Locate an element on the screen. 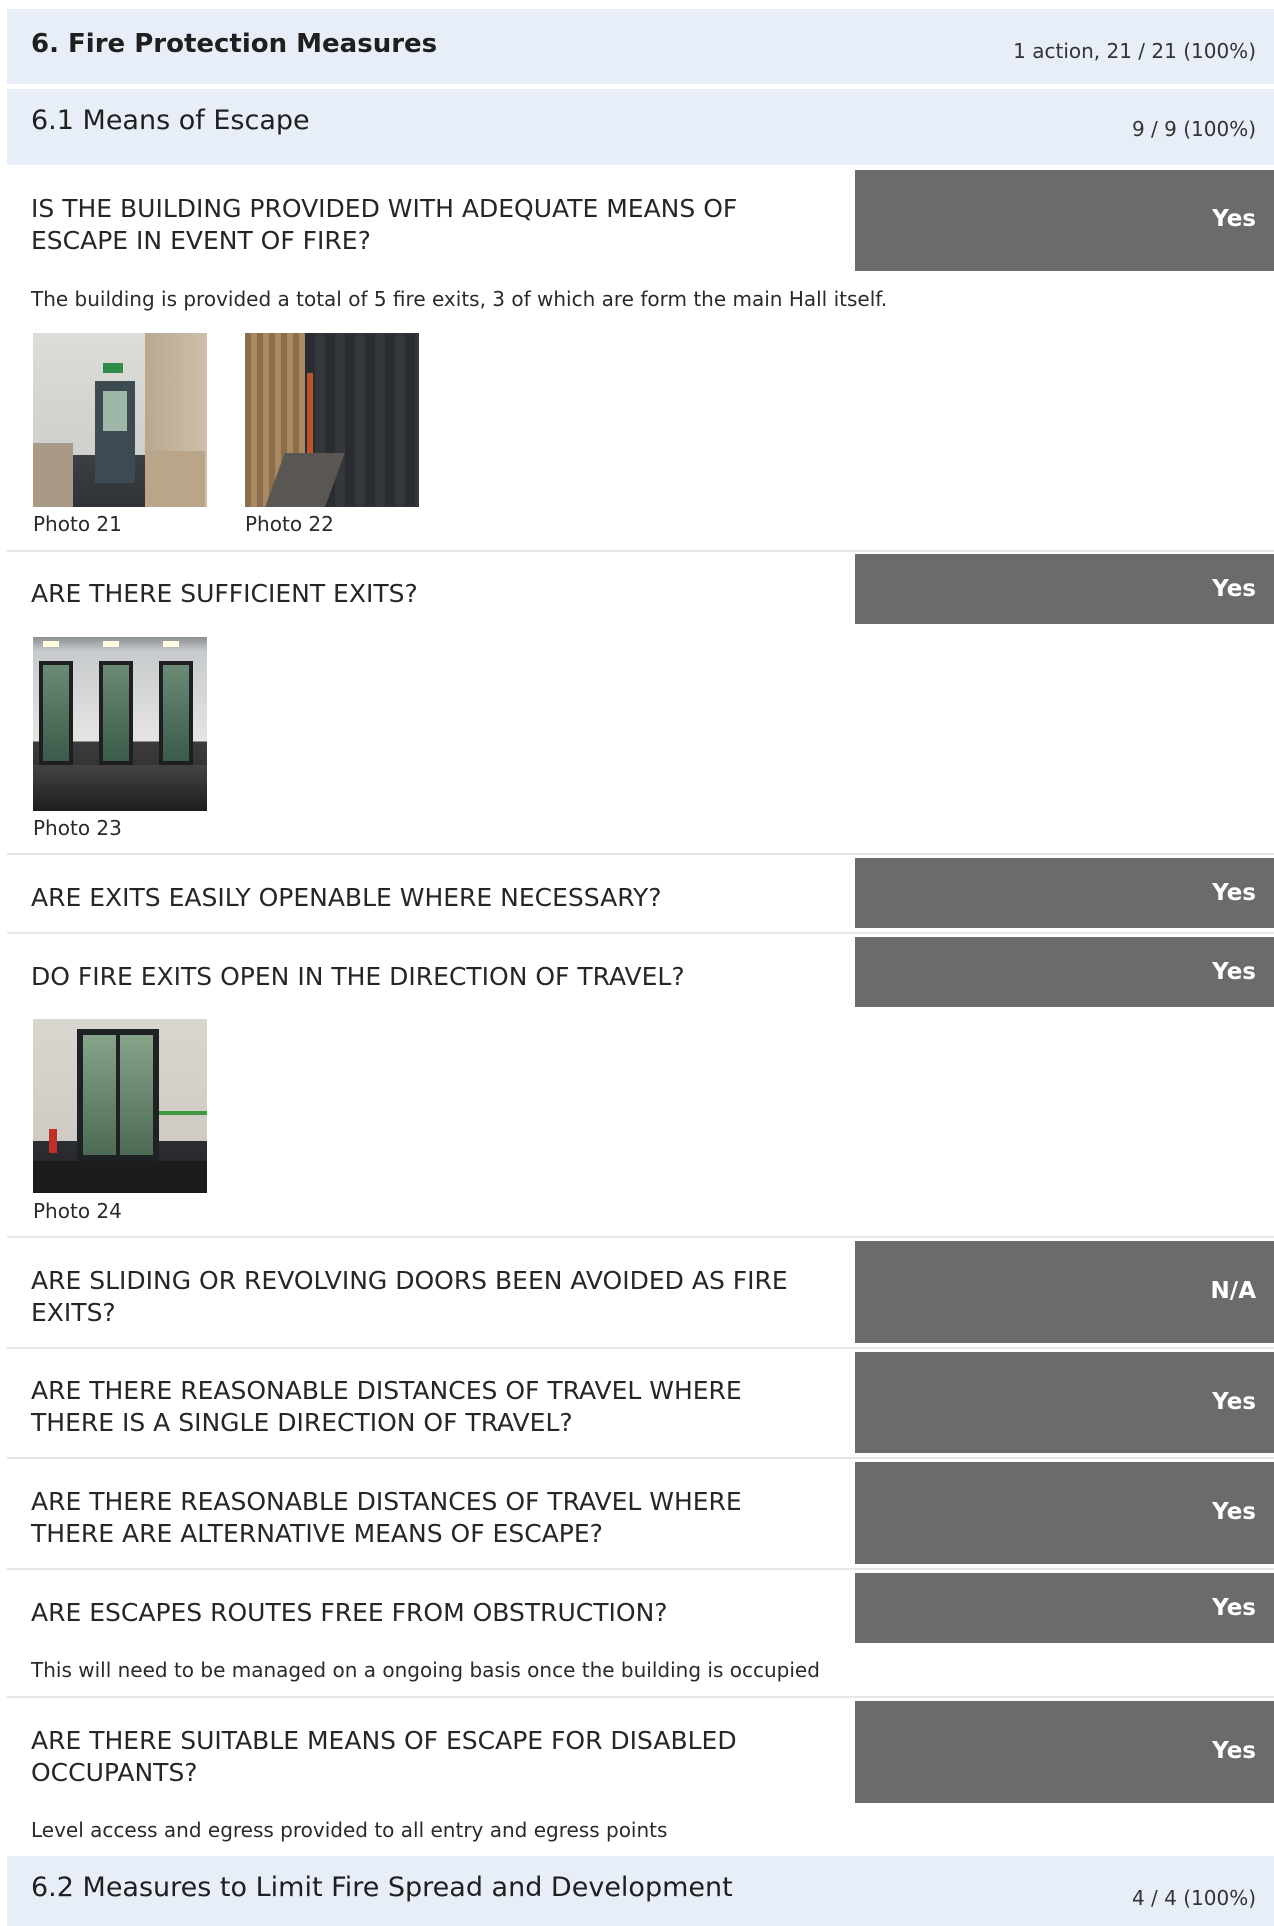 This screenshot has width=1274, height=1926. subsection-header-6-1: 6.1 Means of Escape 9 / 9 (100%) is located at coordinates (640, 127).